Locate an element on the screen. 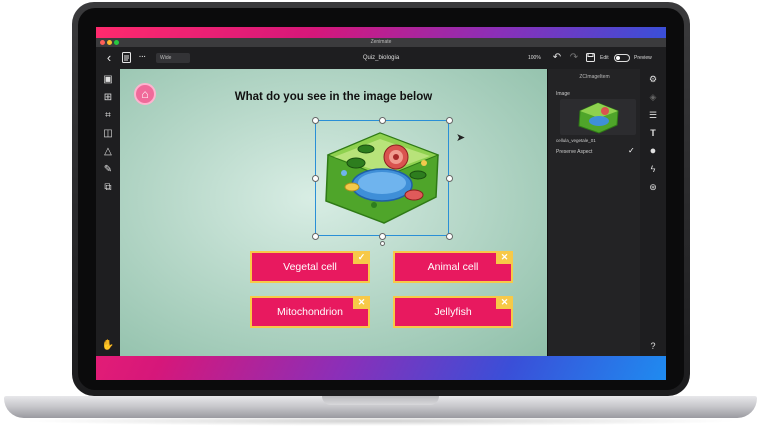 The width and height of the screenshot is (761, 432). right-toolbar: ⚙ ◈ ☰ T ● ϟ ⊛ ? is located at coordinates (653, 212).